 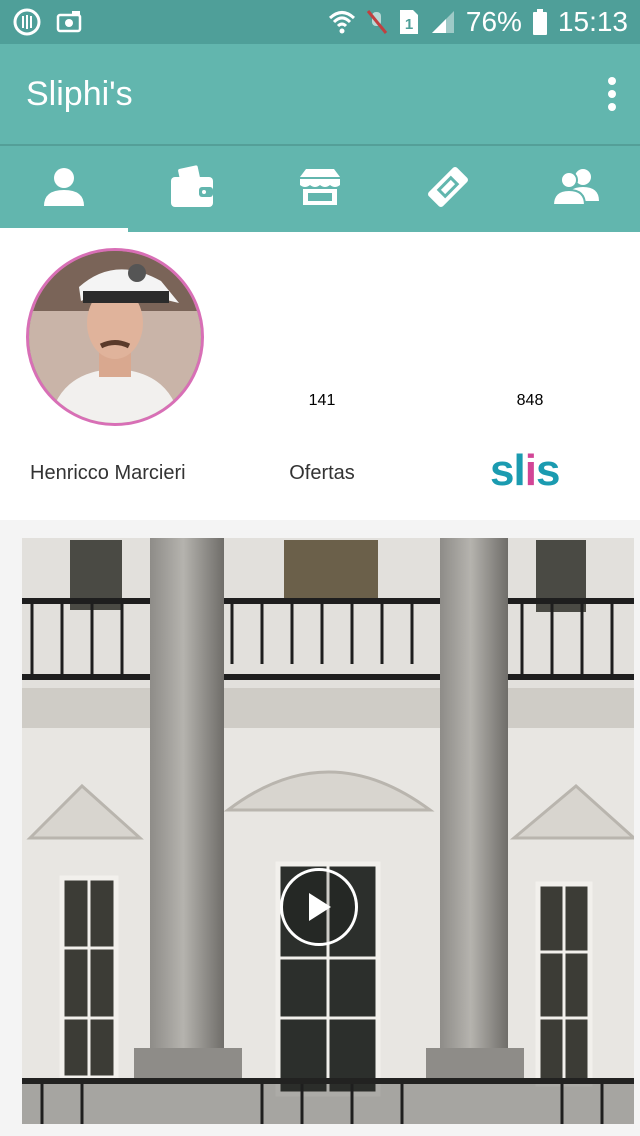 What do you see at coordinates (320, 94) in the screenshot?
I see `app-bar: Sliphi's` at bounding box center [320, 94].